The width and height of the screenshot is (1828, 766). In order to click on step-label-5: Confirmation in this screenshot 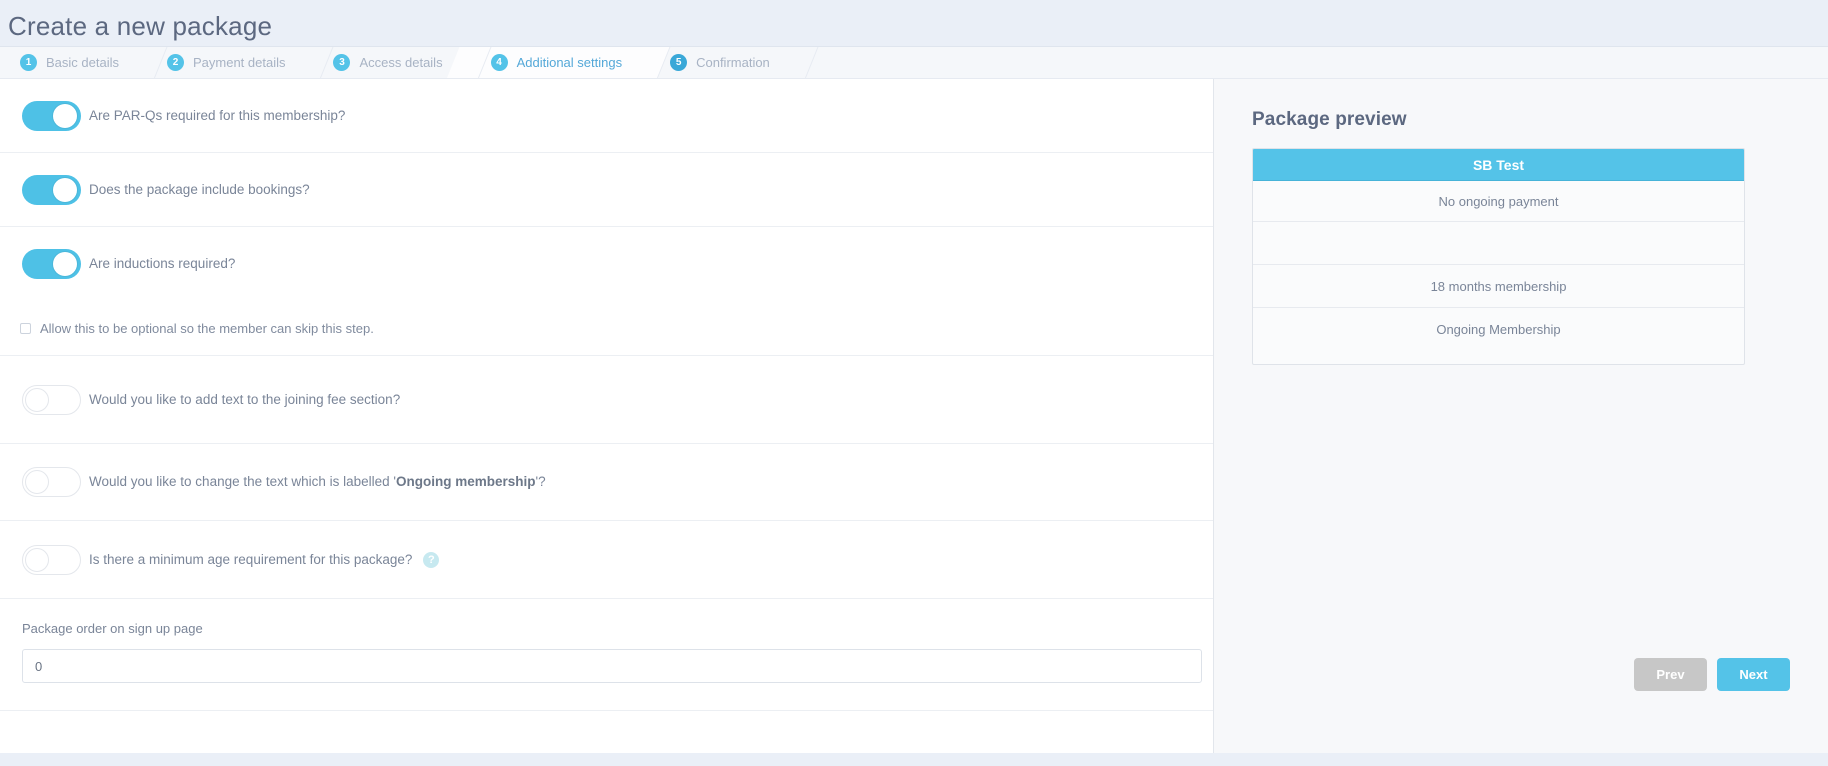, I will do `click(733, 62)`.